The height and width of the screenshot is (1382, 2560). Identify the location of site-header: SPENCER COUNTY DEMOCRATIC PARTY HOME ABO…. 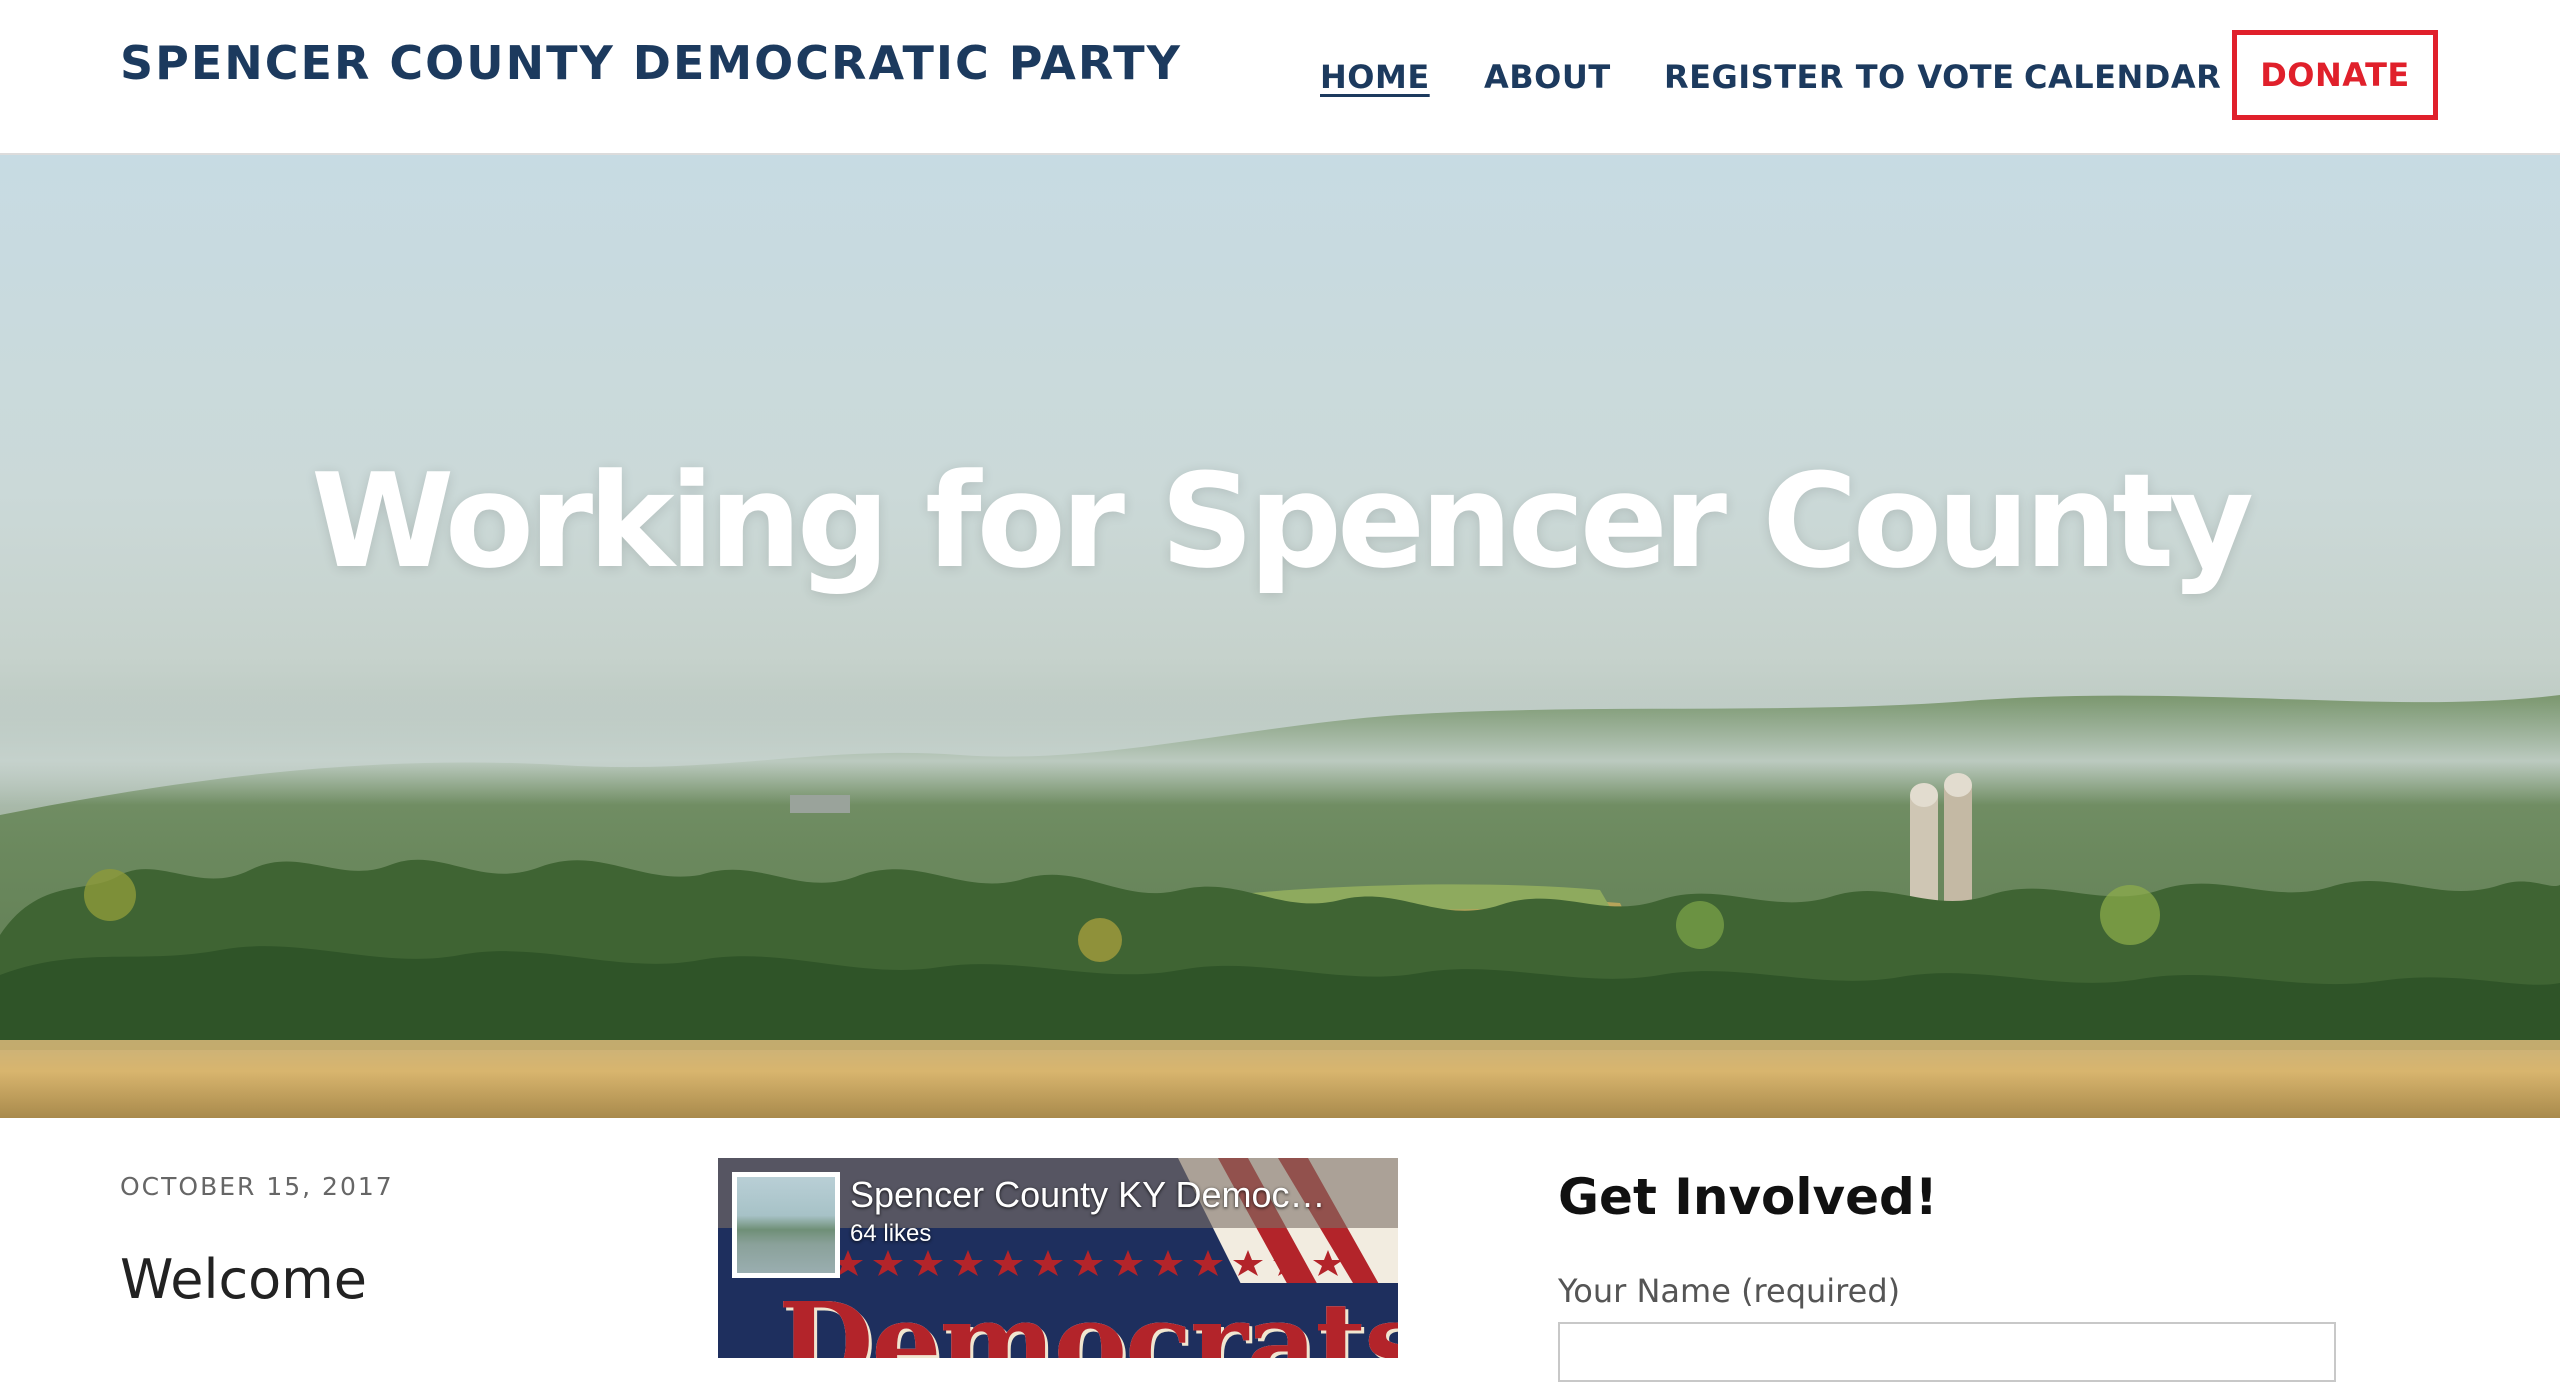
(1280, 77).